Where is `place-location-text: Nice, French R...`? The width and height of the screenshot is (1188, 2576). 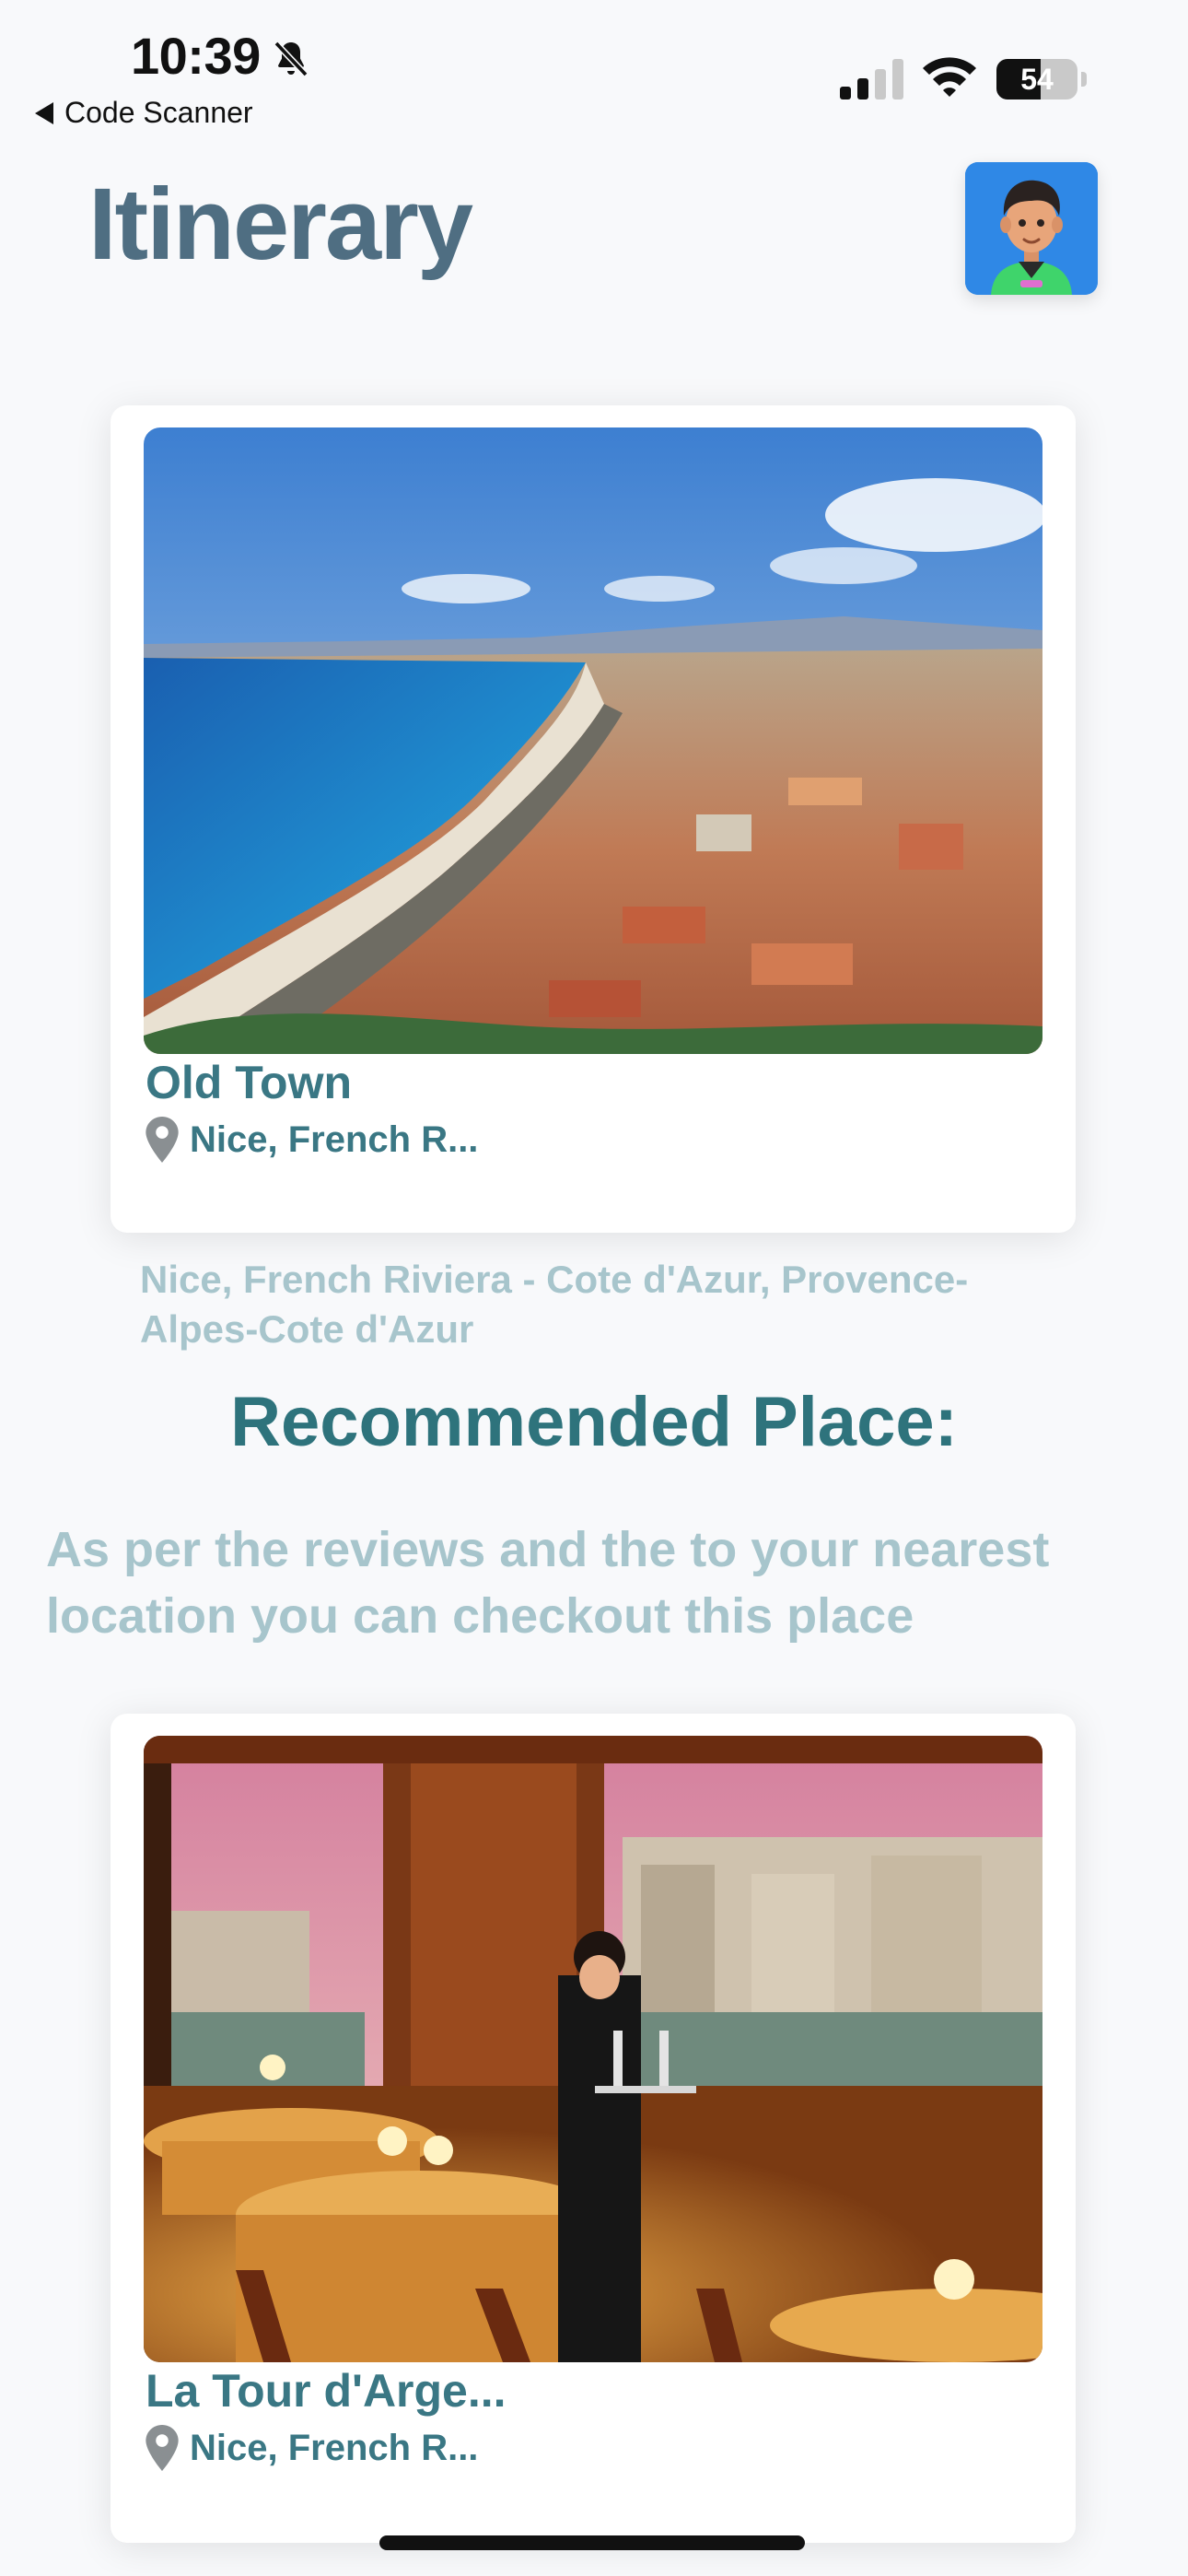 place-location-text: Nice, French R... is located at coordinates (335, 1139).